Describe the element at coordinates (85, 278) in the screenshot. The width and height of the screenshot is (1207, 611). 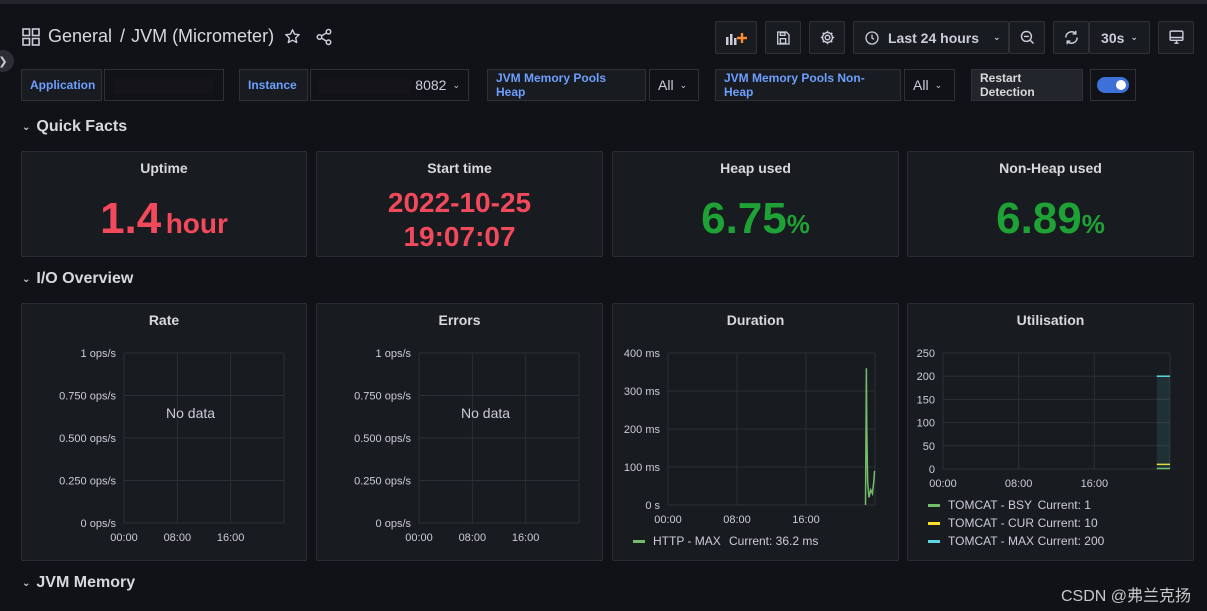
I see `row-title-label: I/O Overview` at that location.